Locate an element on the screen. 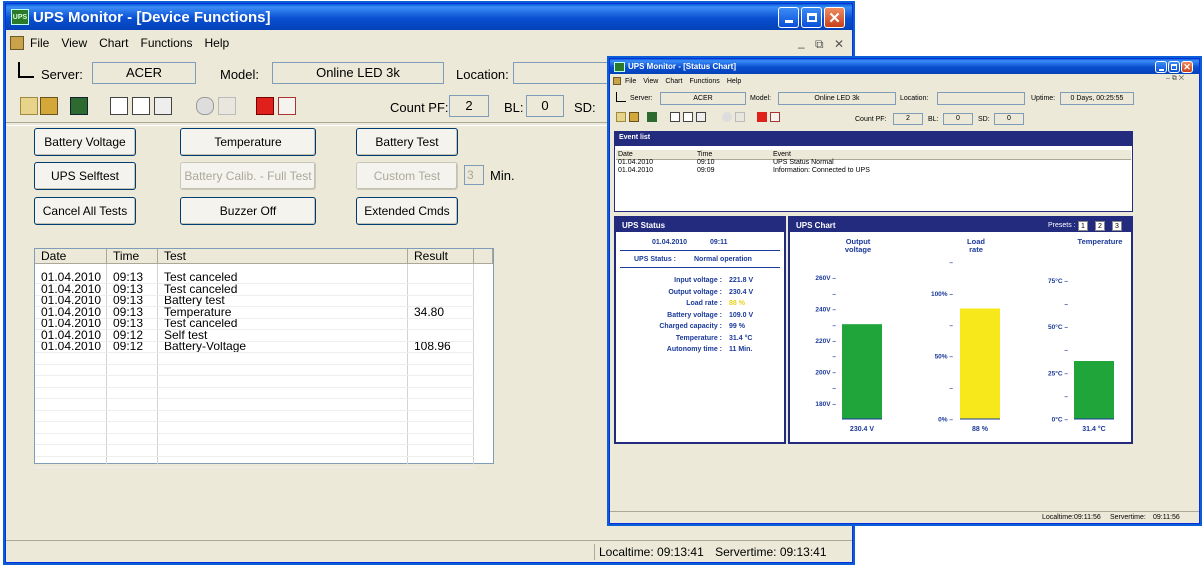 The width and height of the screenshot is (1203, 566). chart-title-bar: UPS Monitor - [Status Chart] is located at coordinates (904, 66).